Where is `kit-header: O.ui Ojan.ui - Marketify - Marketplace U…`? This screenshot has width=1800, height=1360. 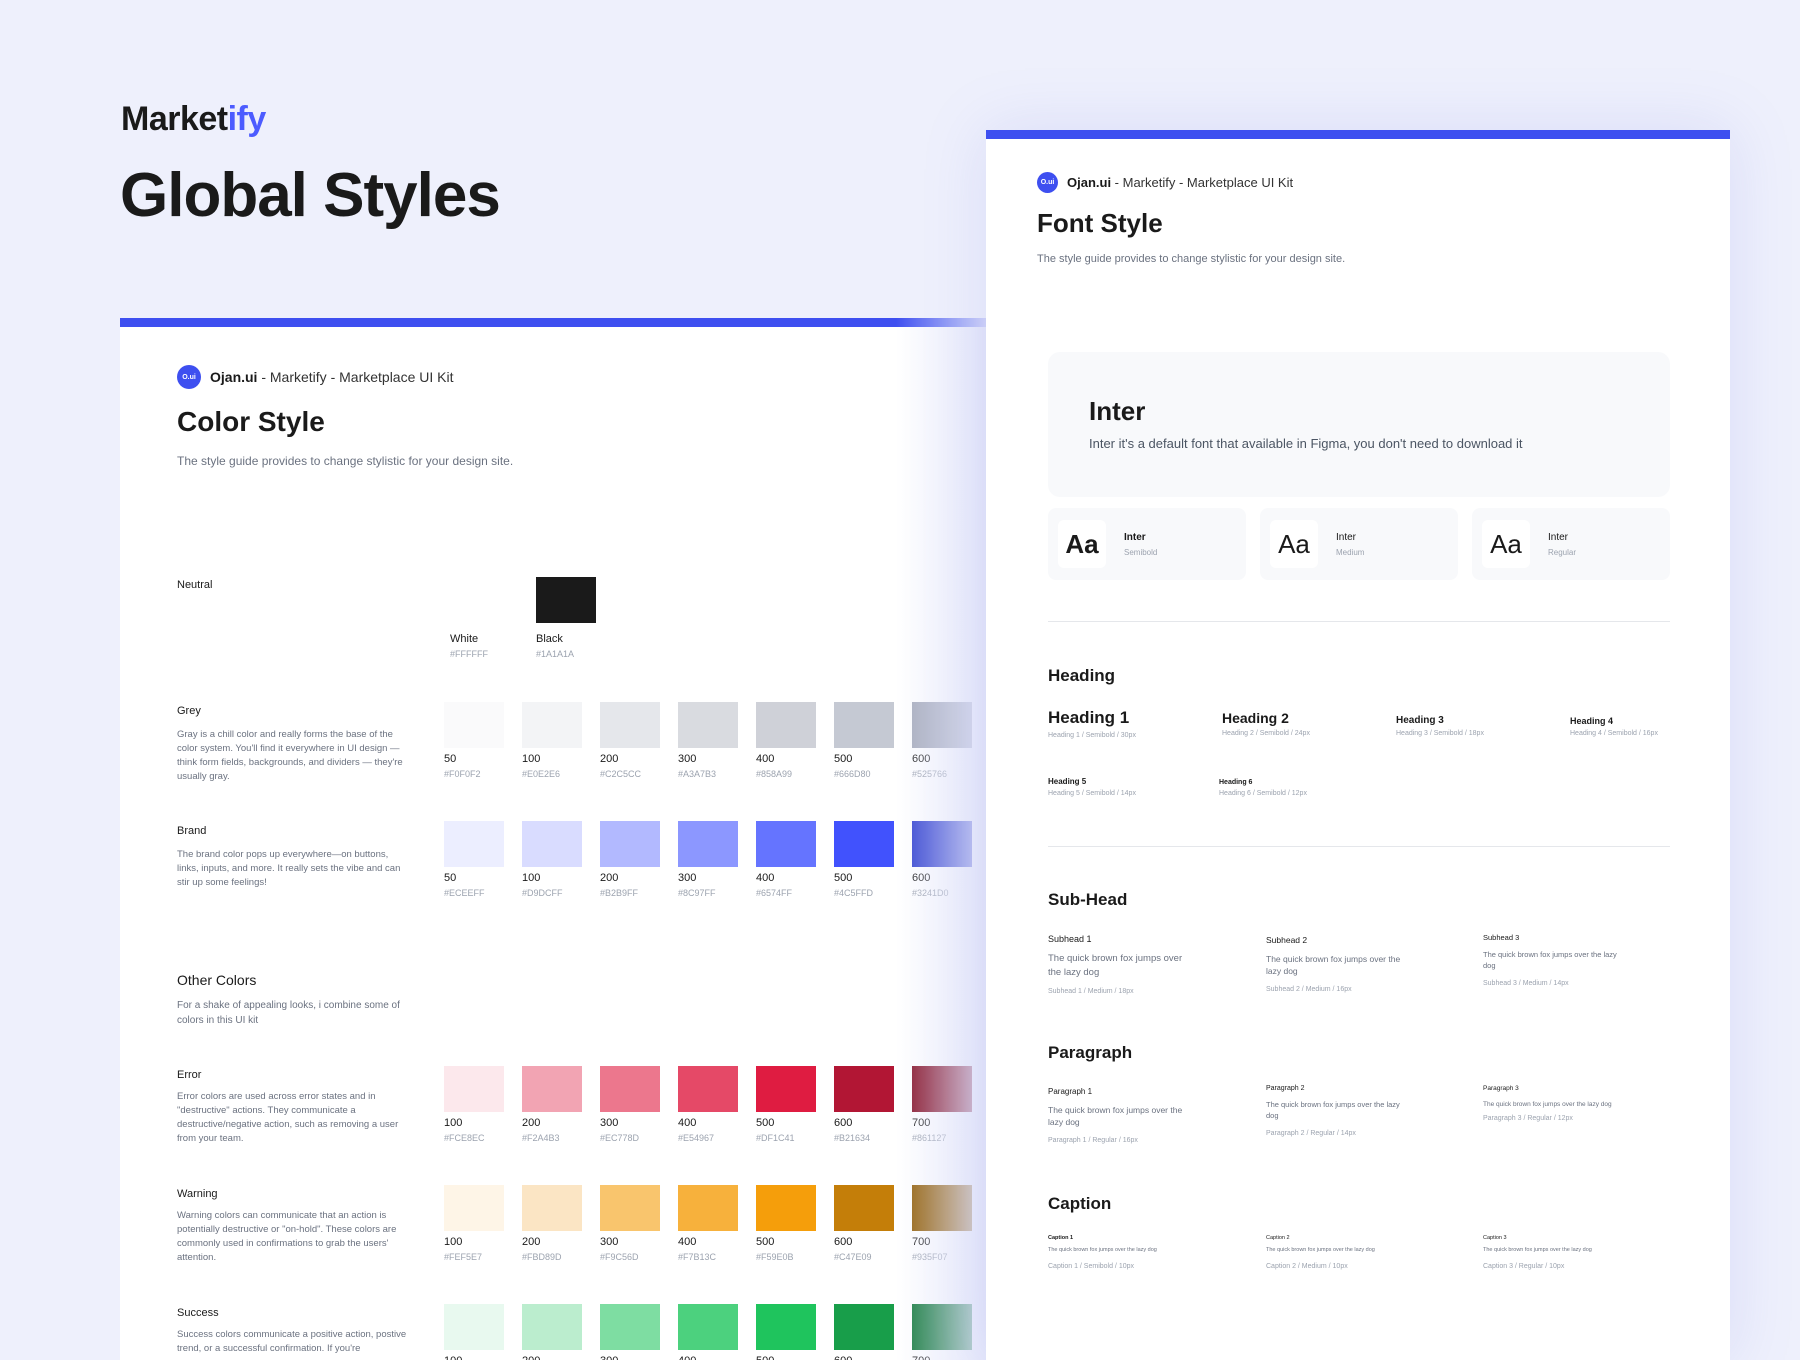 kit-header: O.ui Ojan.ui - Marketify - Marketplace U… is located at coordinates (1165, 182).